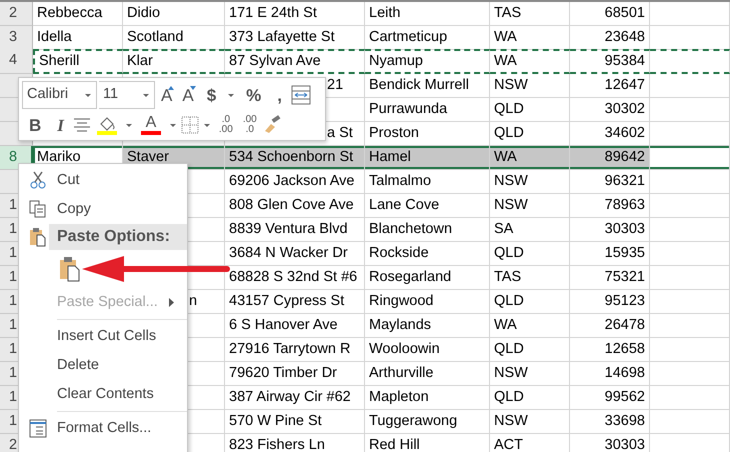  I want to click on italic-button: I, so click(60, 125).